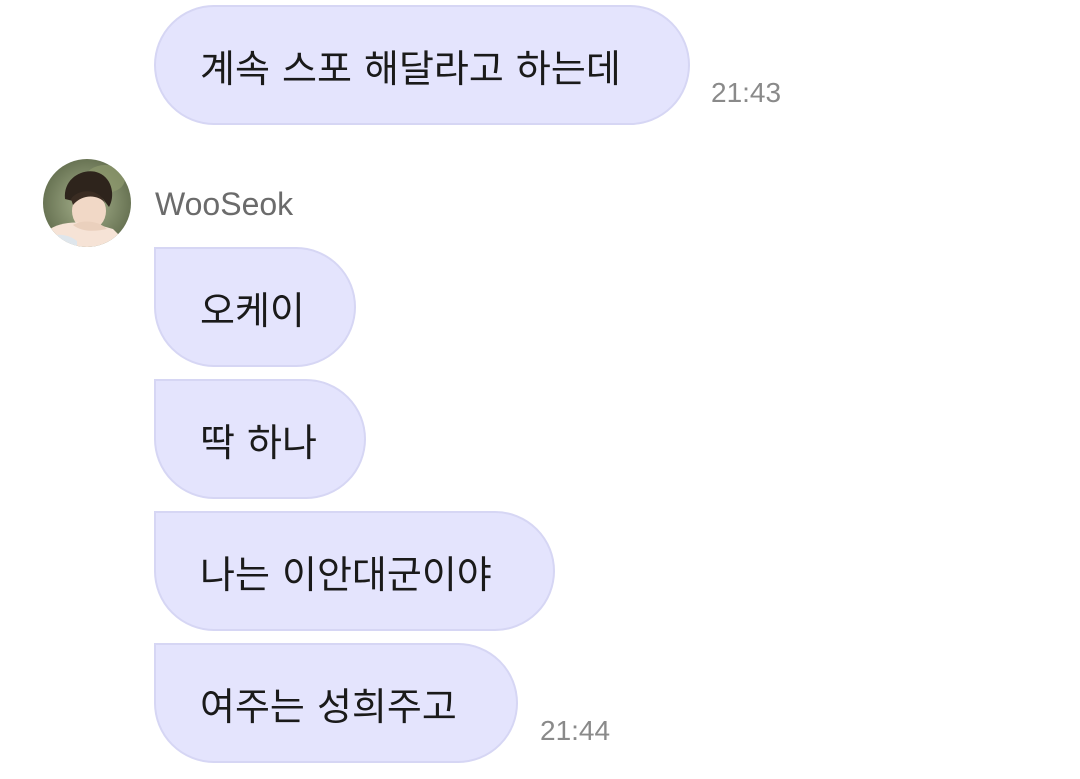  What do you see at coordinates (328, 706) in the screenshot?
I see `message-text: 여주는 성희주고` at bounding box center [328, 706].